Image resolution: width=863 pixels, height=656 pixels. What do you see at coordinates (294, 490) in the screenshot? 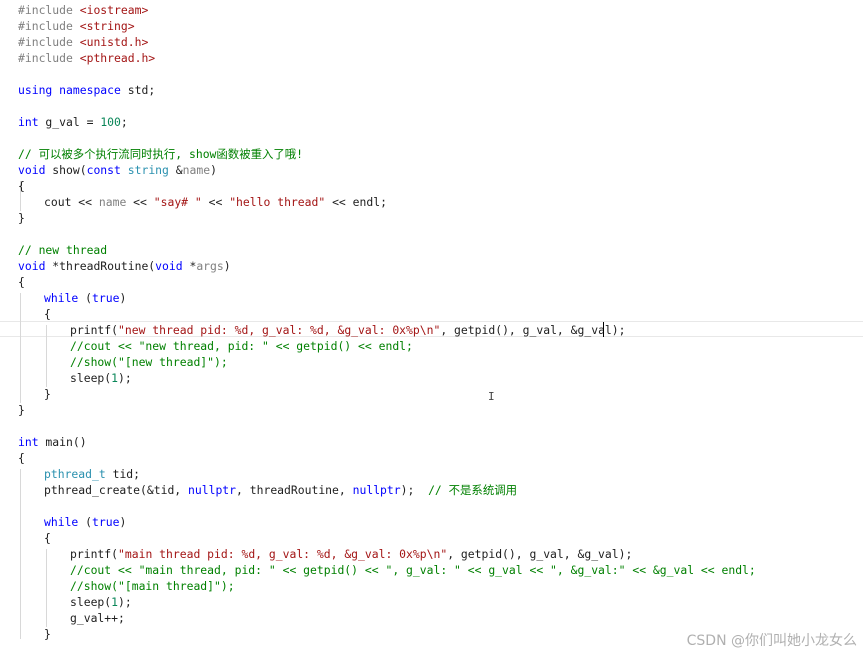
I see `code-token-default: , threadRoutine,` at bounding box center [294, 490].